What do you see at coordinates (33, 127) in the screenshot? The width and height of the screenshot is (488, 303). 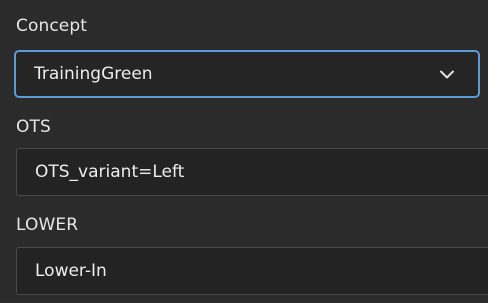 I see `ots-label: OTS` at bounding box center [33, 127].